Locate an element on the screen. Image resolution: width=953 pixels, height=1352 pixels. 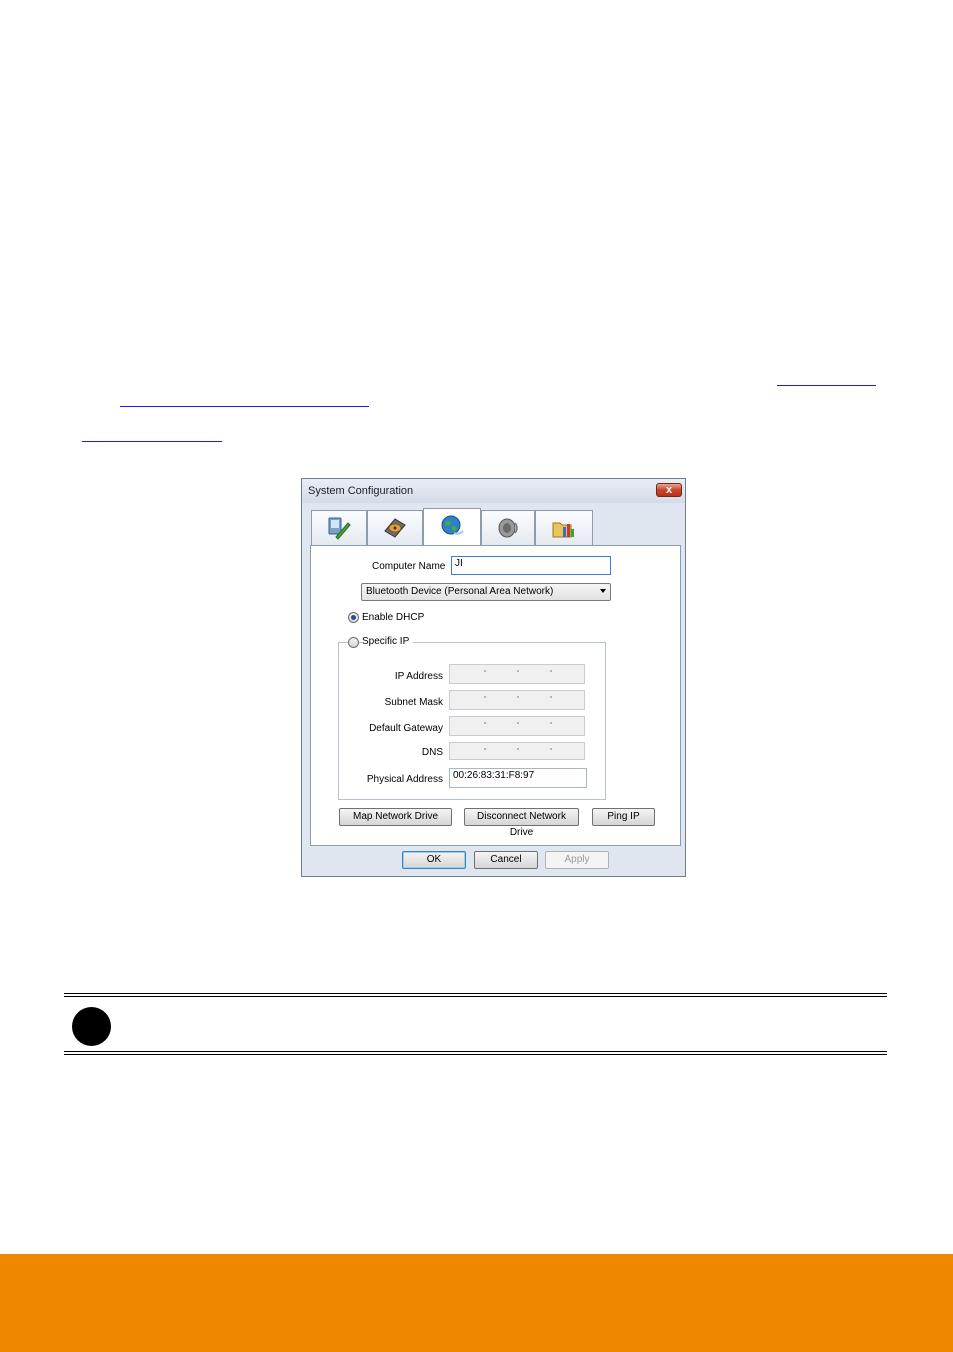
note-top-rule is located at coordinates (475, 993).